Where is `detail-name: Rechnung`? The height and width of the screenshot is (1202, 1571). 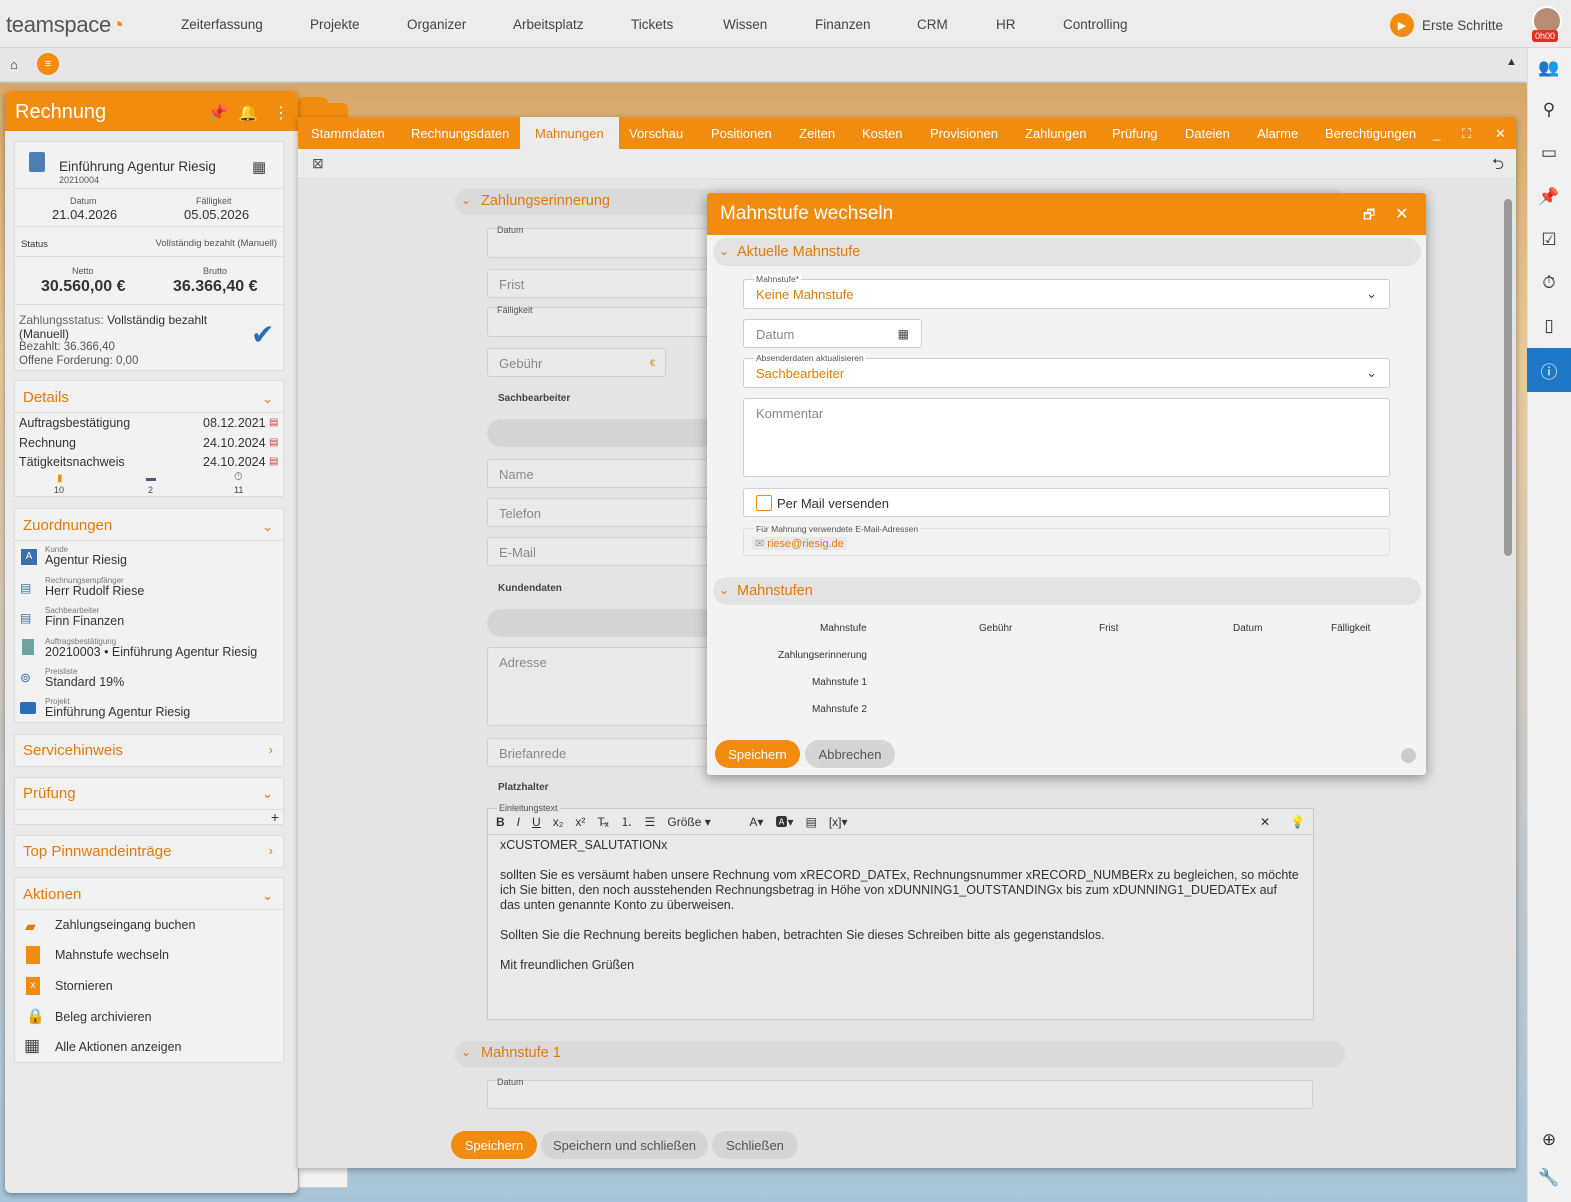 detail-name: Rechnung is located at coordinates (47, 443).